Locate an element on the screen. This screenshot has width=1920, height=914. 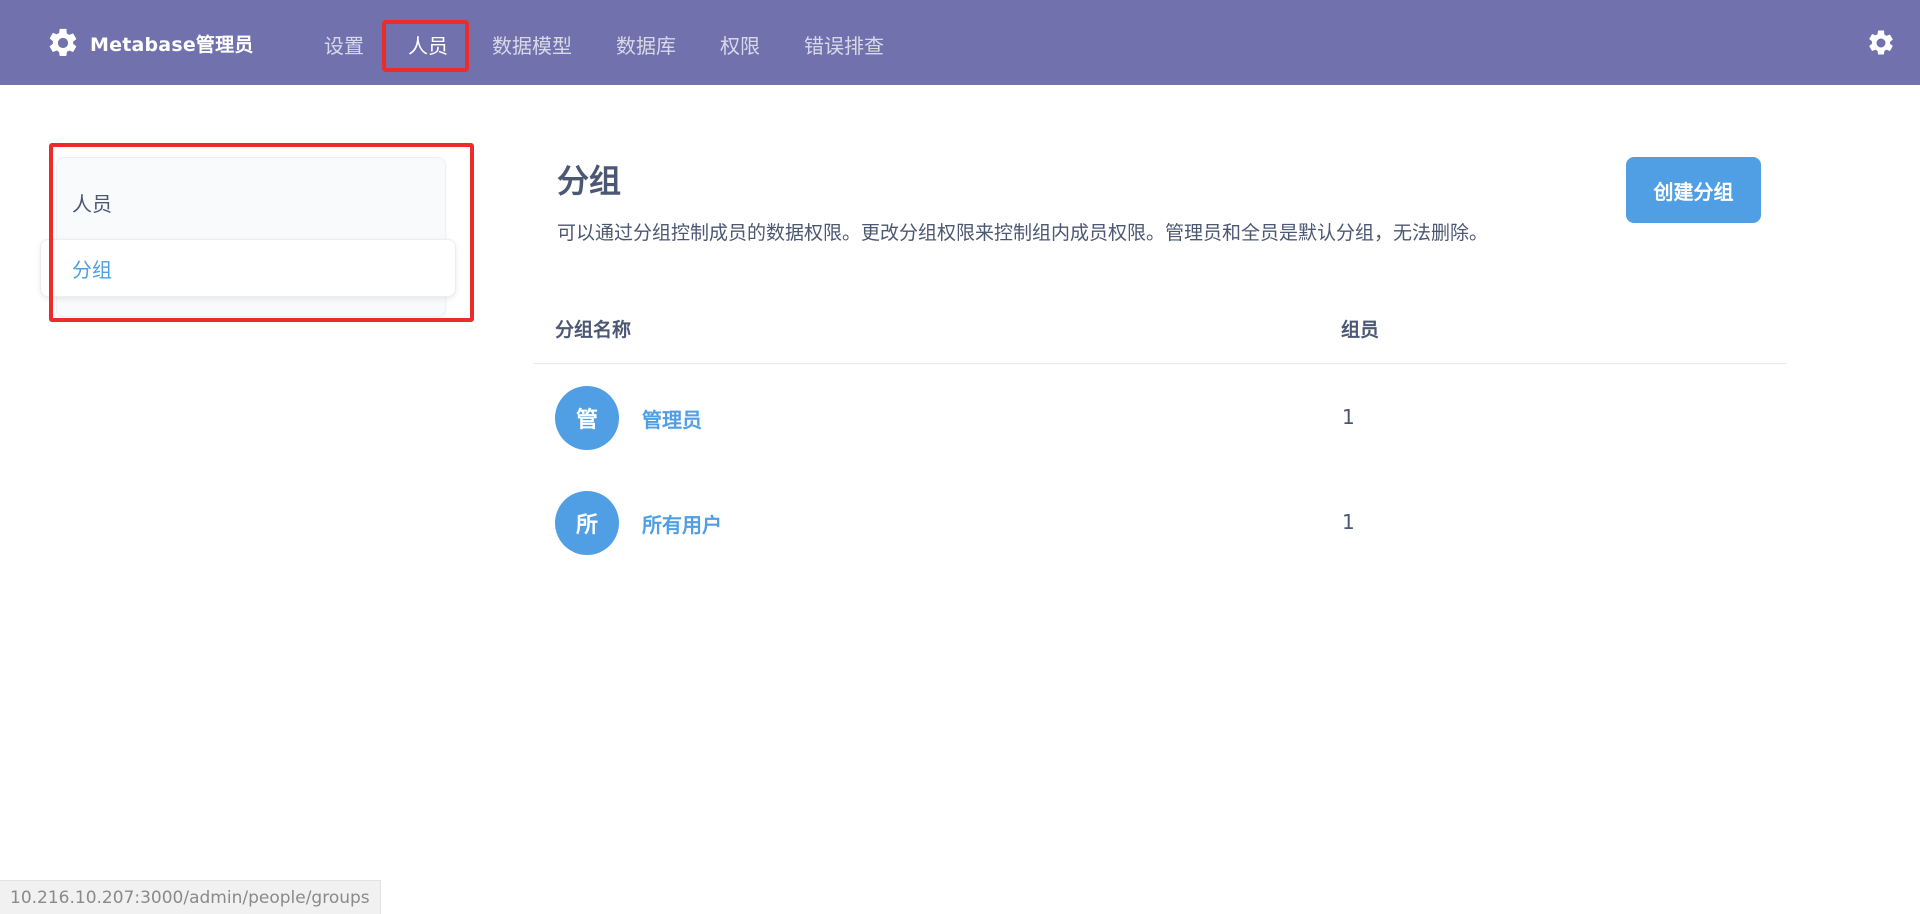
page-title: 分组 is located at coordinates (589, 181).